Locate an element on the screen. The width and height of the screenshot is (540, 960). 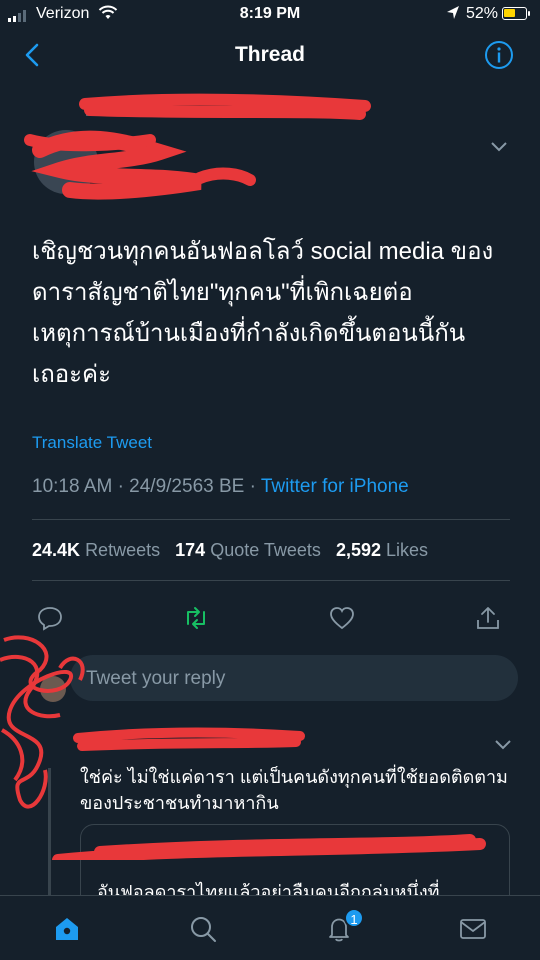
likes-label: Likes is located at coordinates (407, 550).